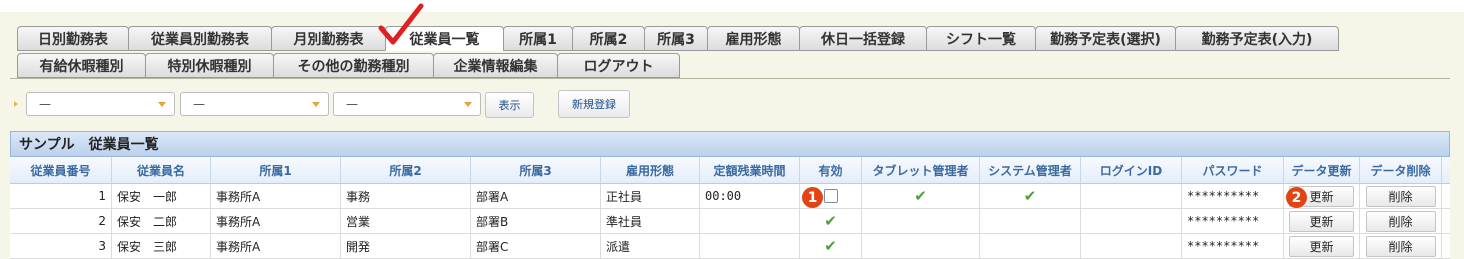 The height and width of the screenshot is (259, 1464). What do you see at coordinates (161, 170) in the screenshot?
I see `col-header: 従業員名` at bounding box center [161, 170].